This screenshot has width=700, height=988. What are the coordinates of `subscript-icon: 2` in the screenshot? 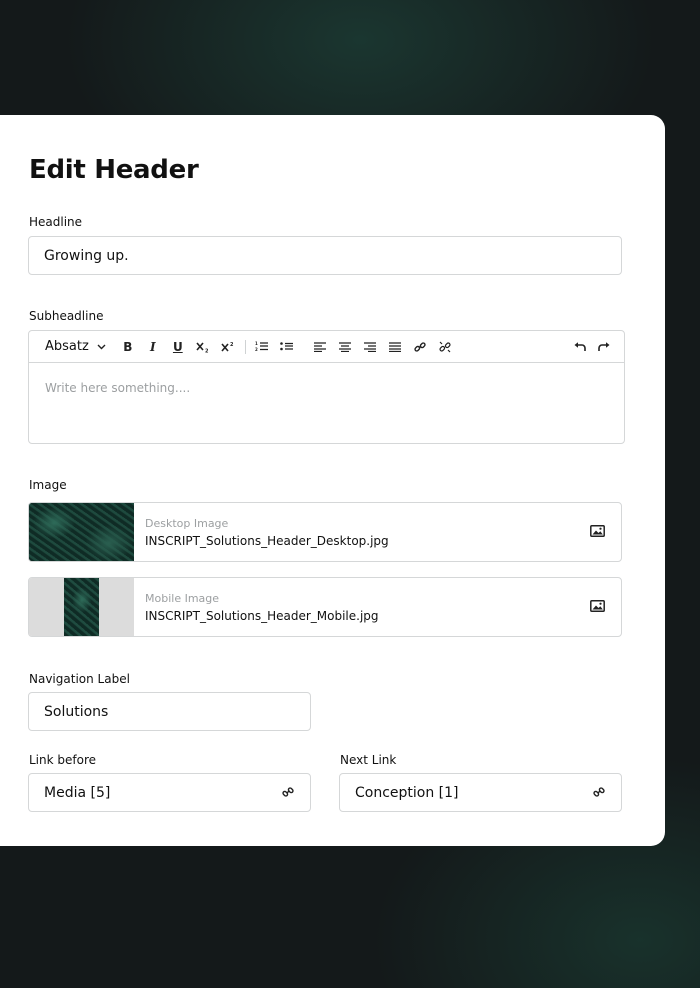 It's located at (203, 347).